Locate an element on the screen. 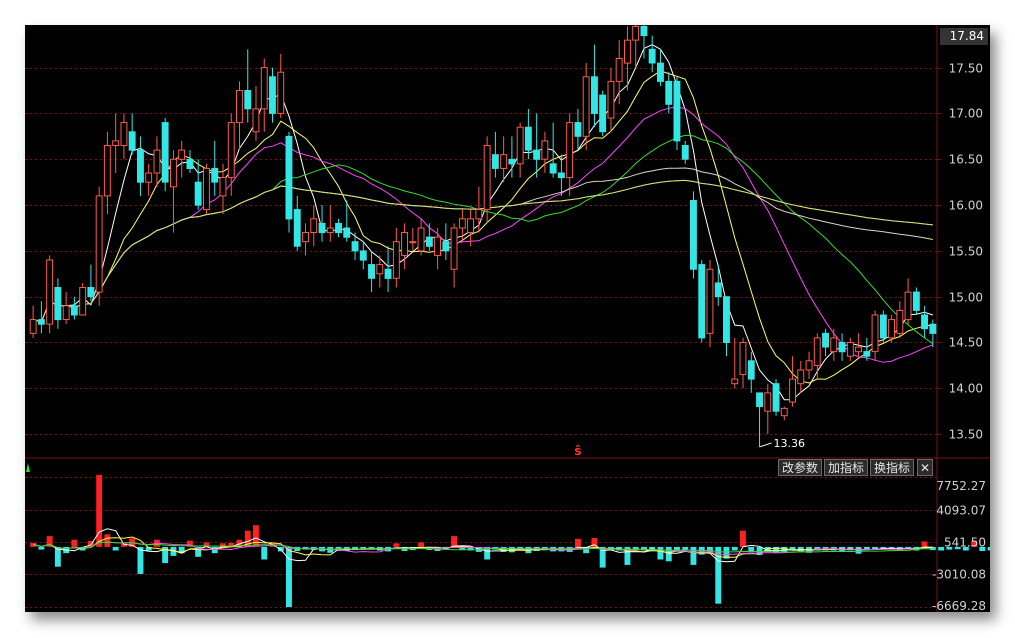  price-tick-label: 16.50 is located at coordinates (966, 160).